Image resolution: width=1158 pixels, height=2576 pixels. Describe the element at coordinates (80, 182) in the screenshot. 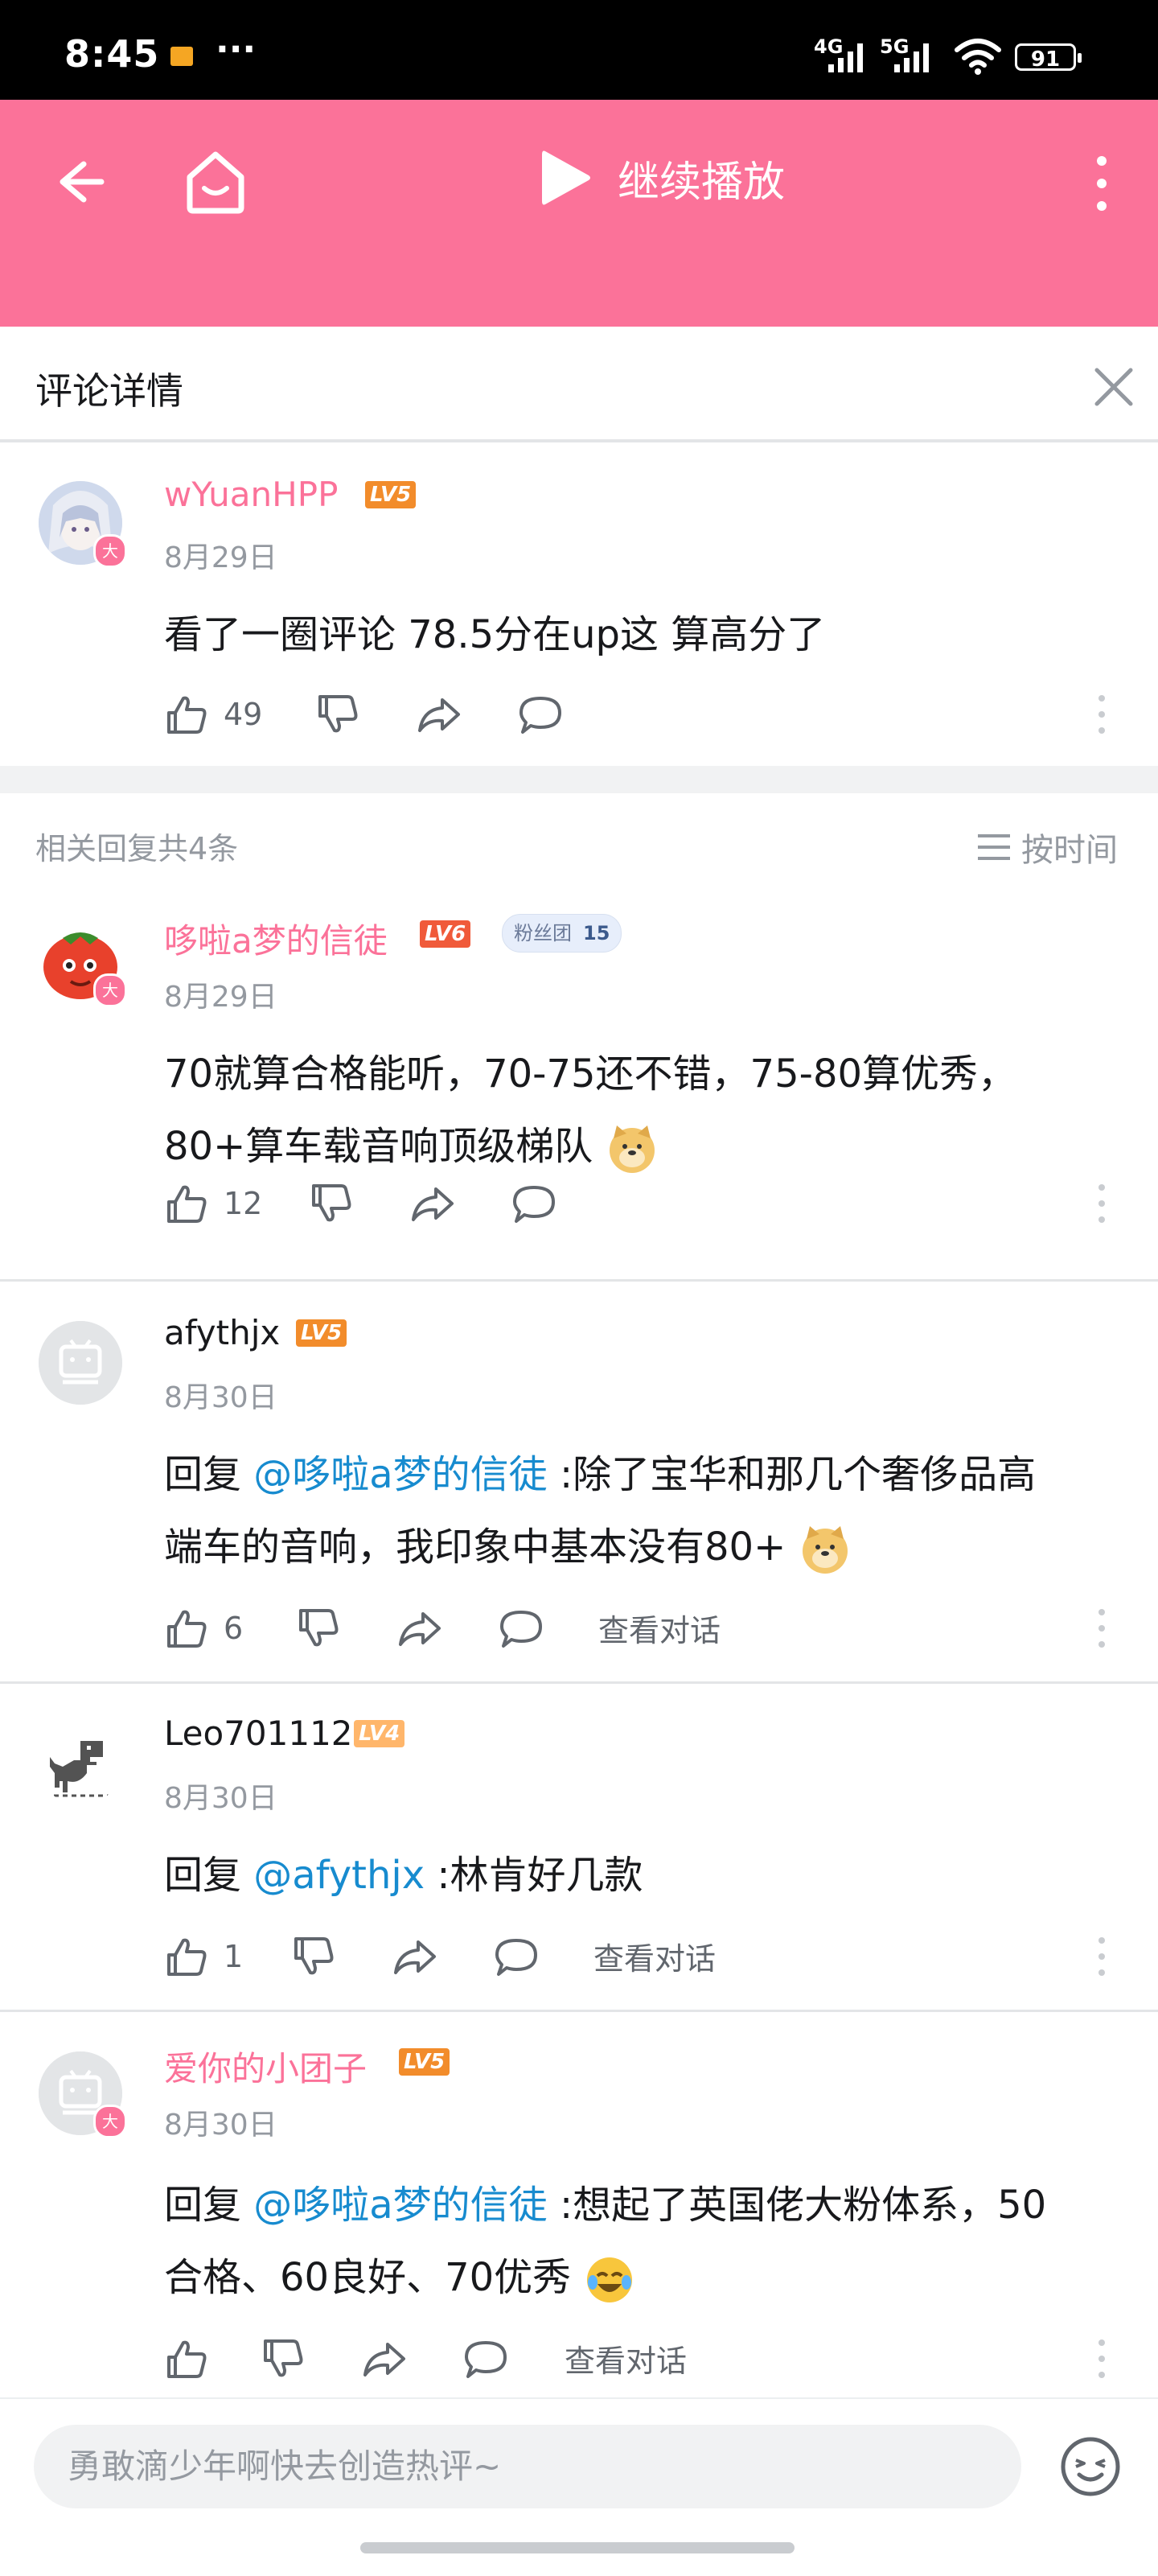

I see `back-arrow-icon` at that location.